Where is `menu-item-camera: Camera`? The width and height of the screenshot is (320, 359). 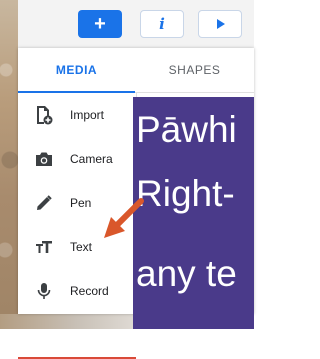
menu-item-camera: Camera is located at coordinates (77, 159).